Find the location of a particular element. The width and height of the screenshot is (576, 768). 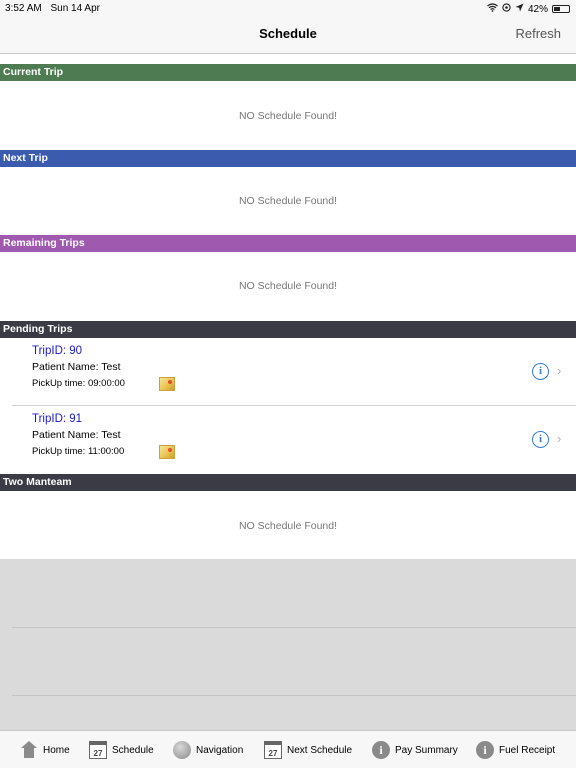

section-two-manteam: NO Schedule Found! is located at coordinates (288, 525).